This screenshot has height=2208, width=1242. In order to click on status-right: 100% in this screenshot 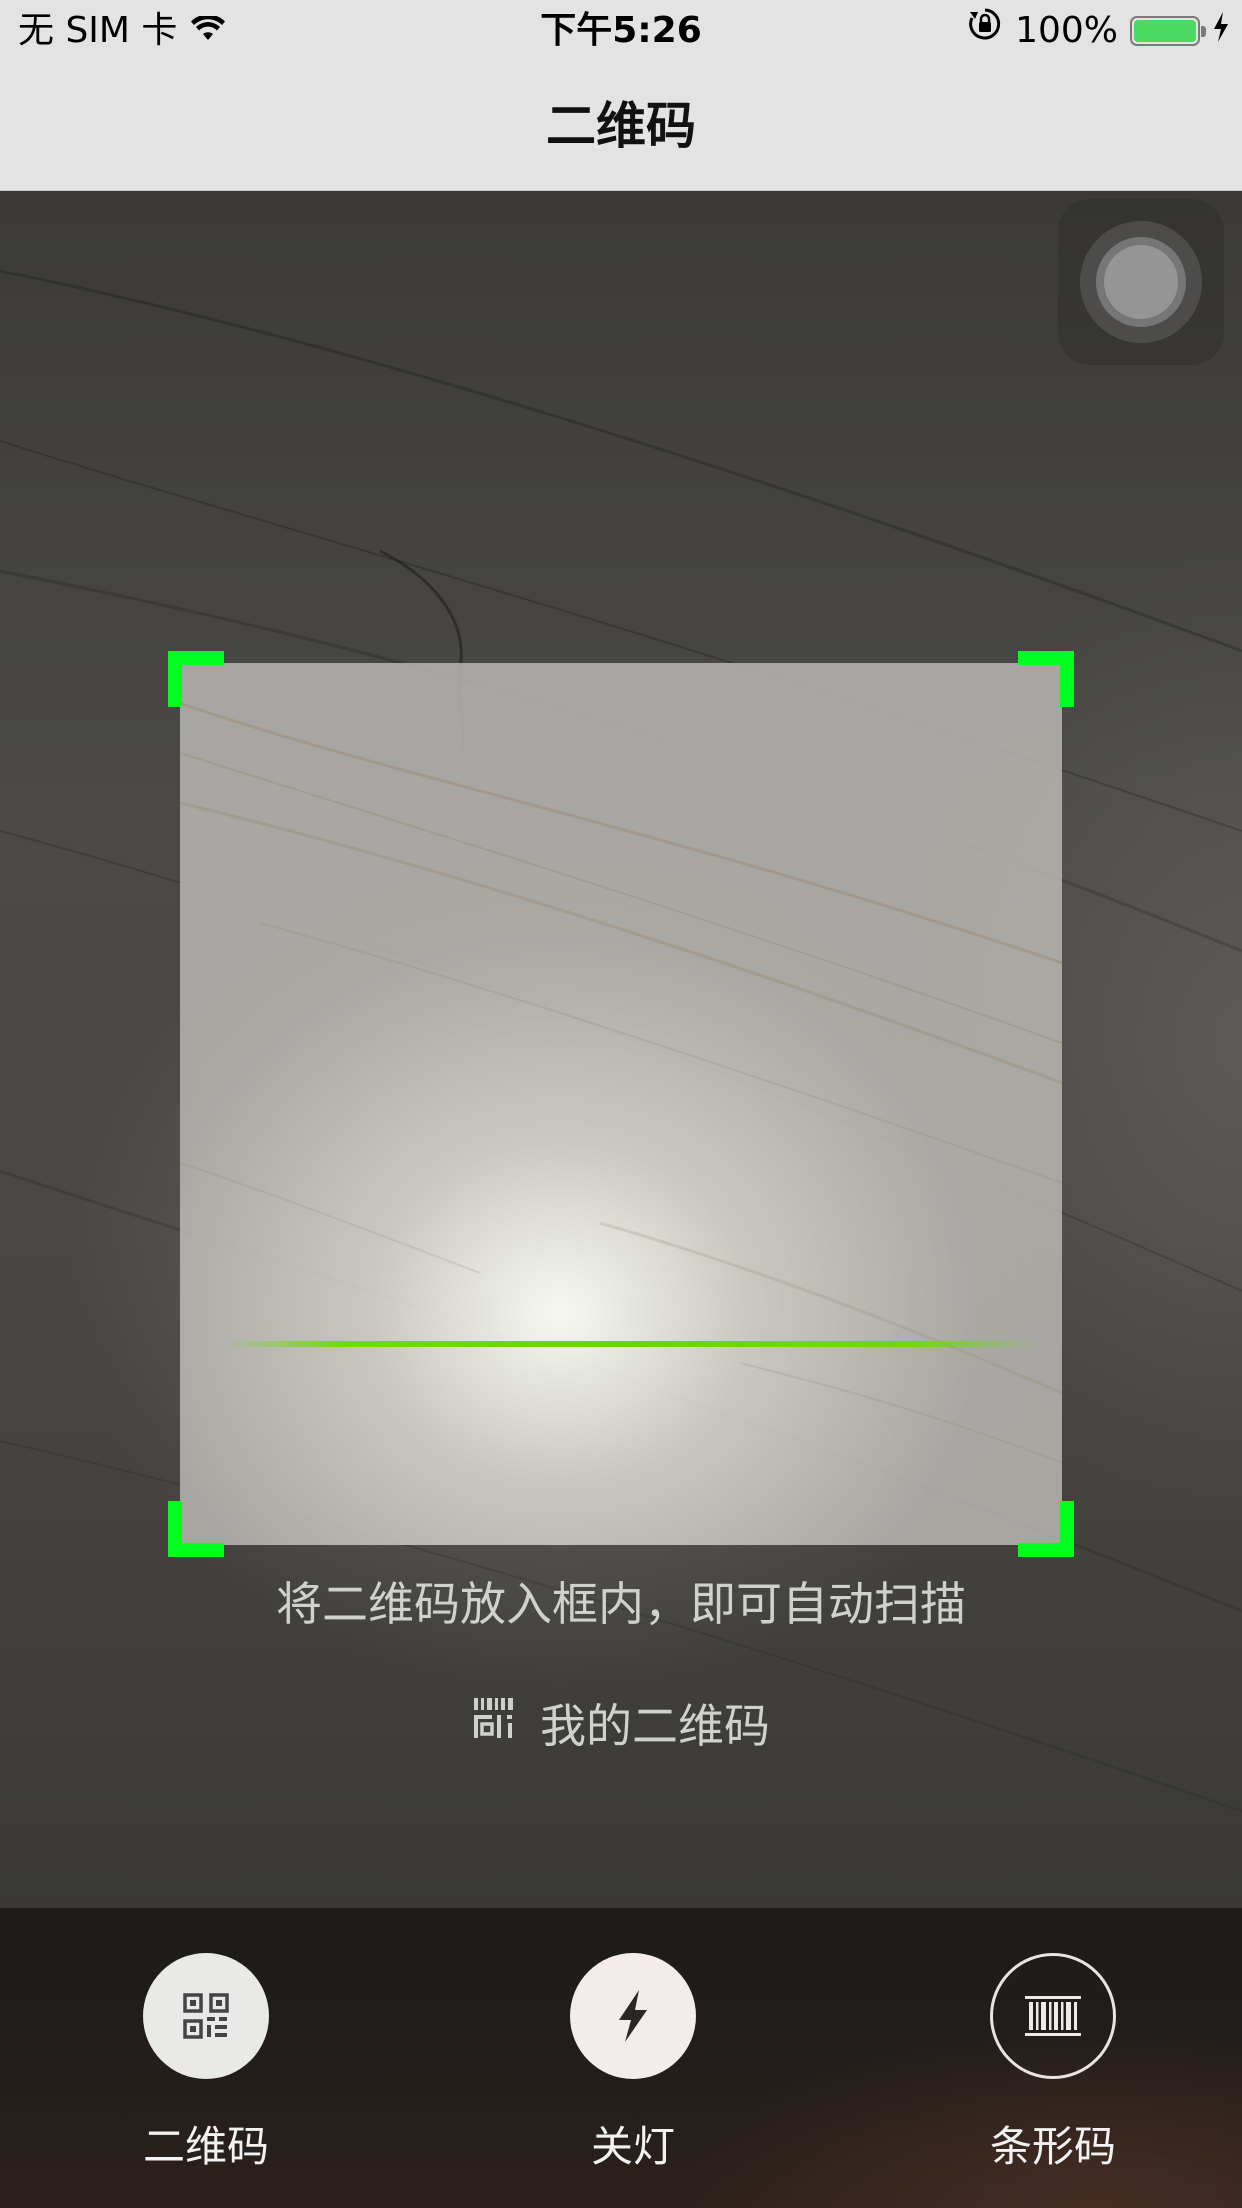, I will do `click(1098, 31)`.